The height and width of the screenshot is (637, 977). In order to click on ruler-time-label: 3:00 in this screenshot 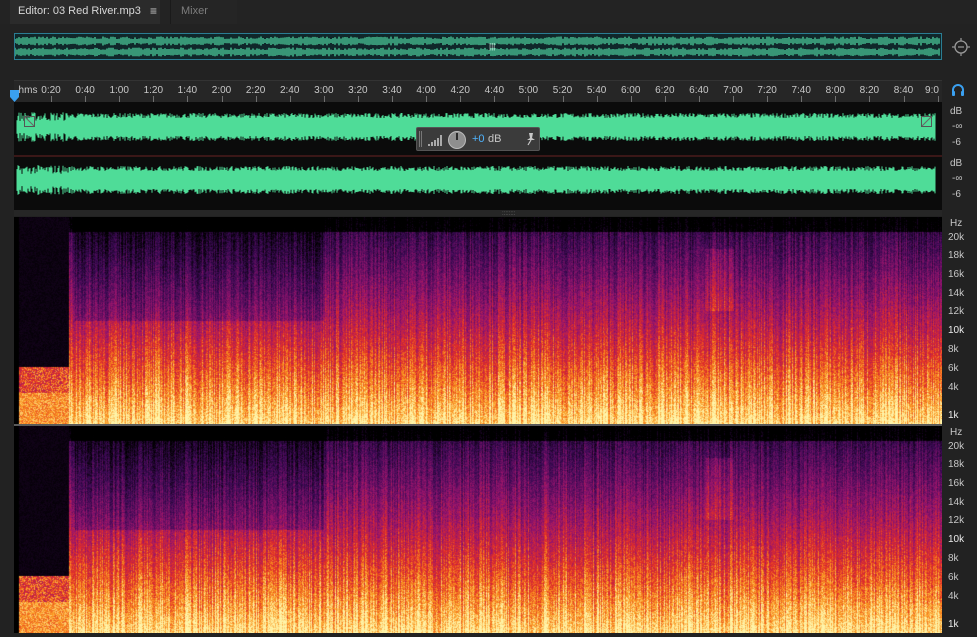, I will do `click(324, 90)`.